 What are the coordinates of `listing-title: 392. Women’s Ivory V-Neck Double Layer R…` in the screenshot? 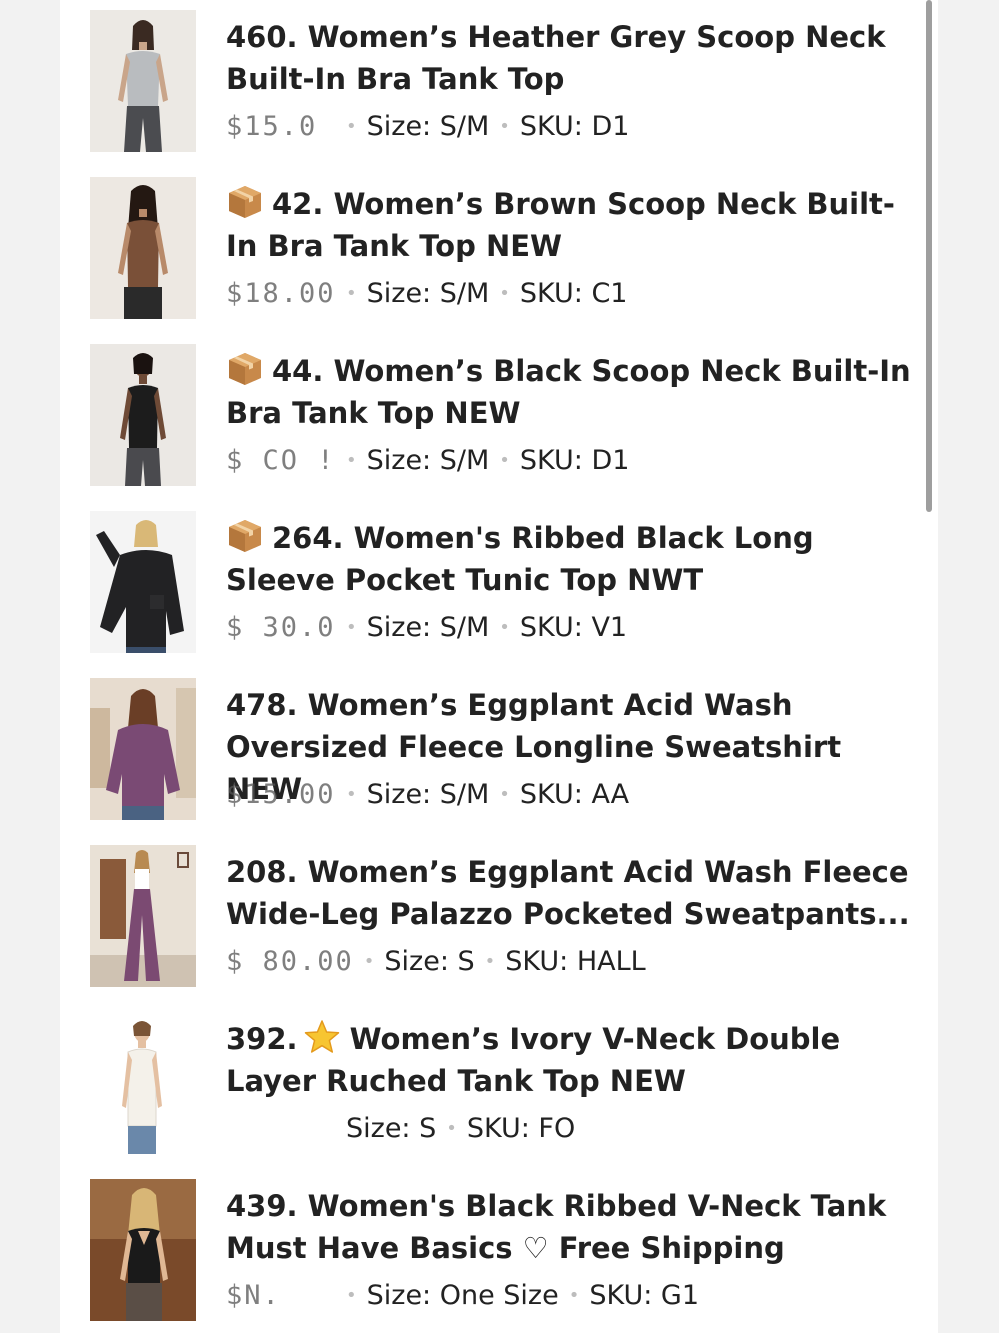 It's located at (576, 1060).